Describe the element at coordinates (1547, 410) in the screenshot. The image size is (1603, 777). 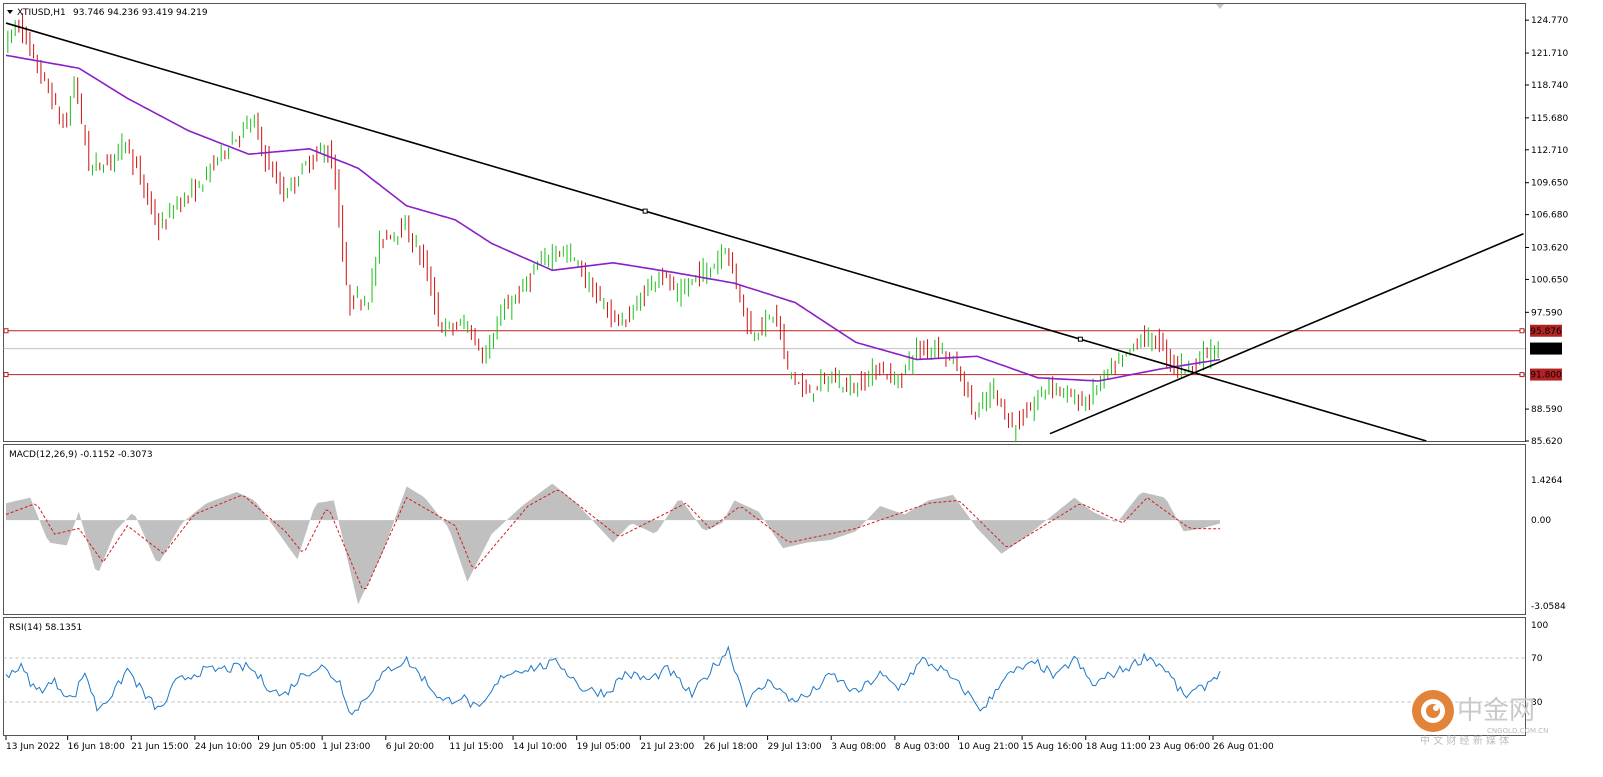
I see `price-axis-label: 88.590` at that location.